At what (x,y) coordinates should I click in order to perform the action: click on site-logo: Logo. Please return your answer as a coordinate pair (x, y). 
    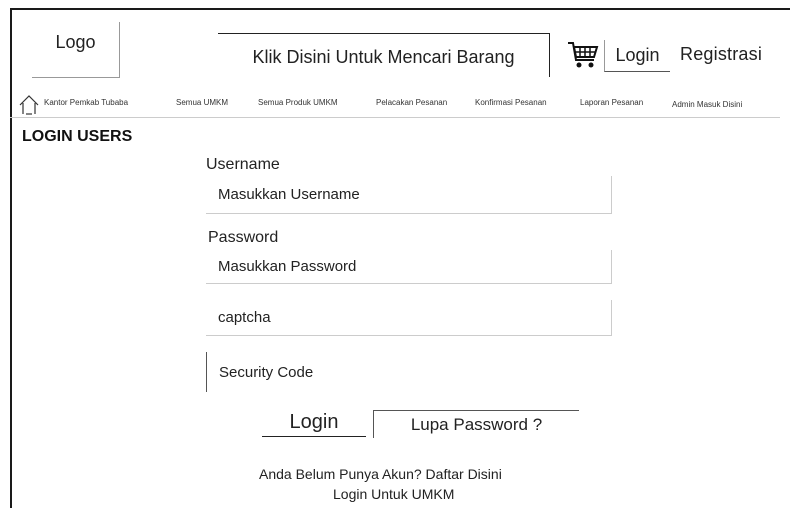
    Looking at the image, I should click on (76, 50).